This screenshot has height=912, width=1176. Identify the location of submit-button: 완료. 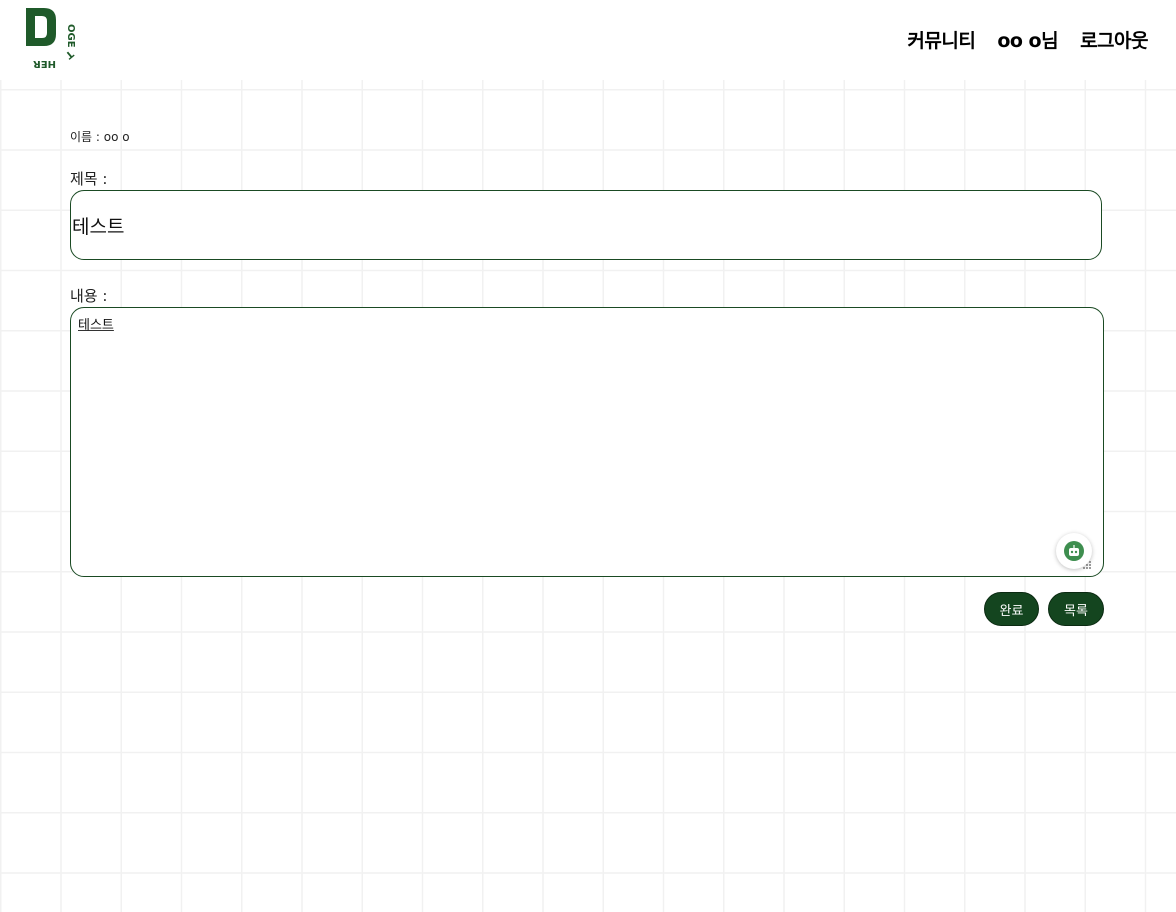
(1011, 609).